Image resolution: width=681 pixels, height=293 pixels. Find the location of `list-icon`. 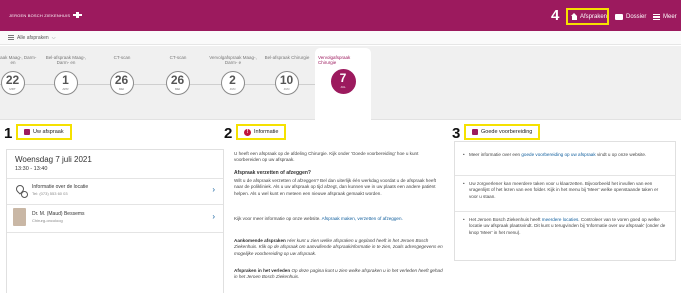

list-icon is located at coordinates (11, 37).